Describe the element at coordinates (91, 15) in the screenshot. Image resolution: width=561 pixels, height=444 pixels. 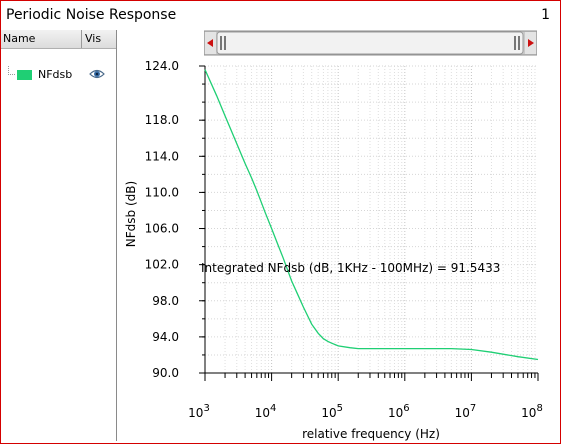
I see `window-title: Periodic Noise Response` at that location.